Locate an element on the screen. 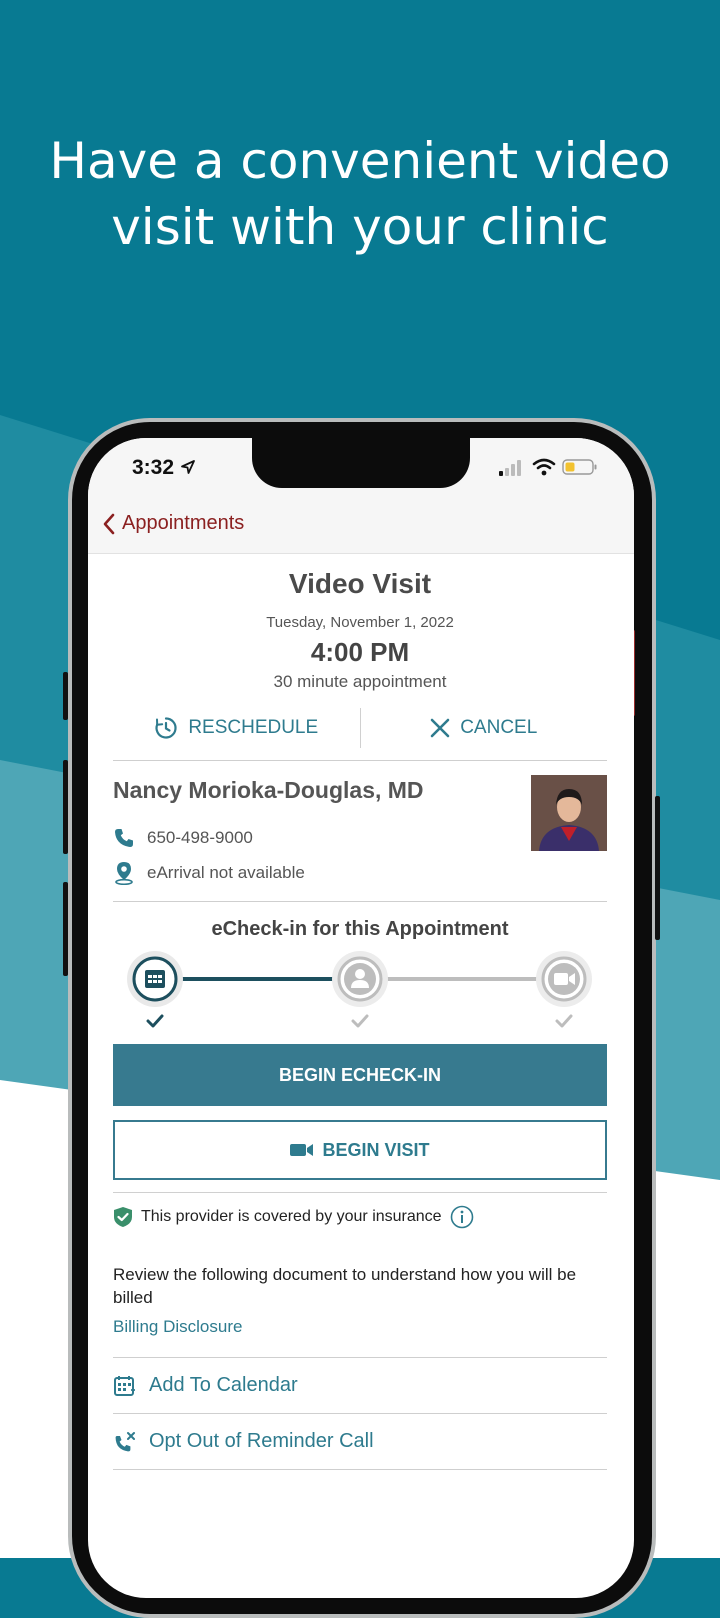  headline-line-2: visit with your clinic is located at coordinates (360, 227).